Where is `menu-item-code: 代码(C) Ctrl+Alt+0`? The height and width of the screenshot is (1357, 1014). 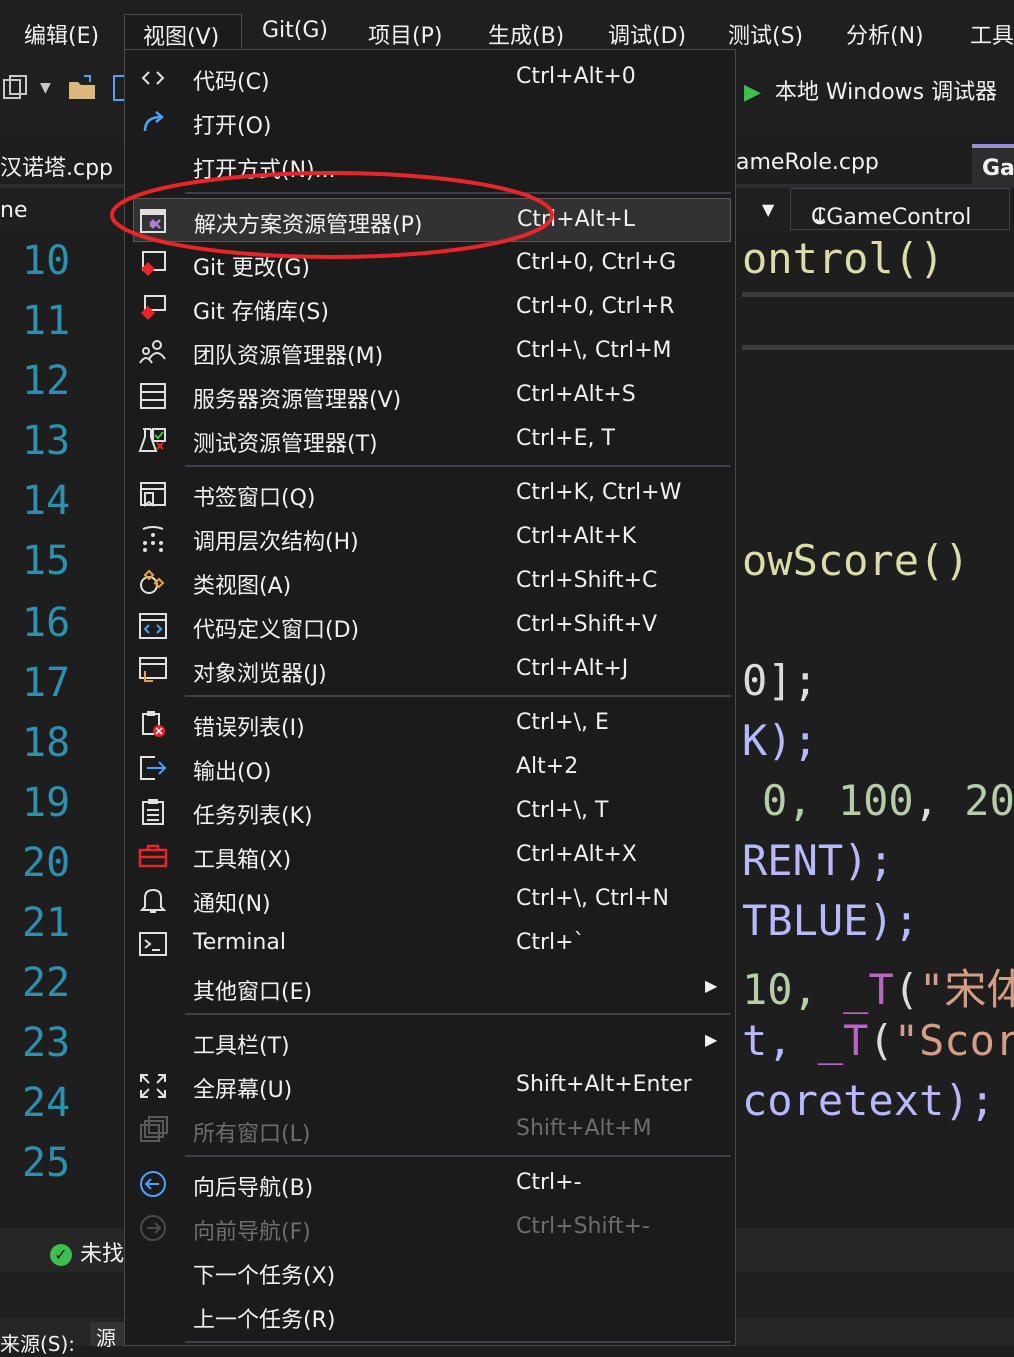 menu-item-code: 代码(C) Ctrl+Alt+0 is located at coordinates (432, 78).